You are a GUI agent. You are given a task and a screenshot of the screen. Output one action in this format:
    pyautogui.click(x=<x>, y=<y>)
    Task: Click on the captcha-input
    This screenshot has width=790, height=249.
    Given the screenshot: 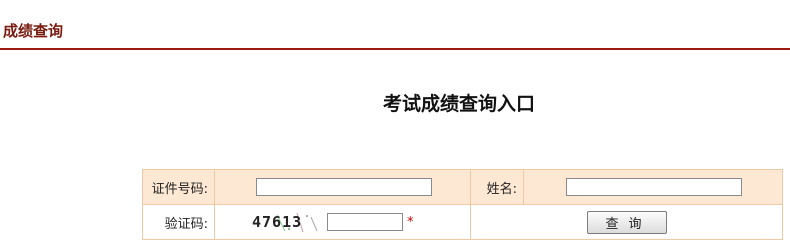 What is the action you would take?
    pyautogui.click(x=365, y=222)
    